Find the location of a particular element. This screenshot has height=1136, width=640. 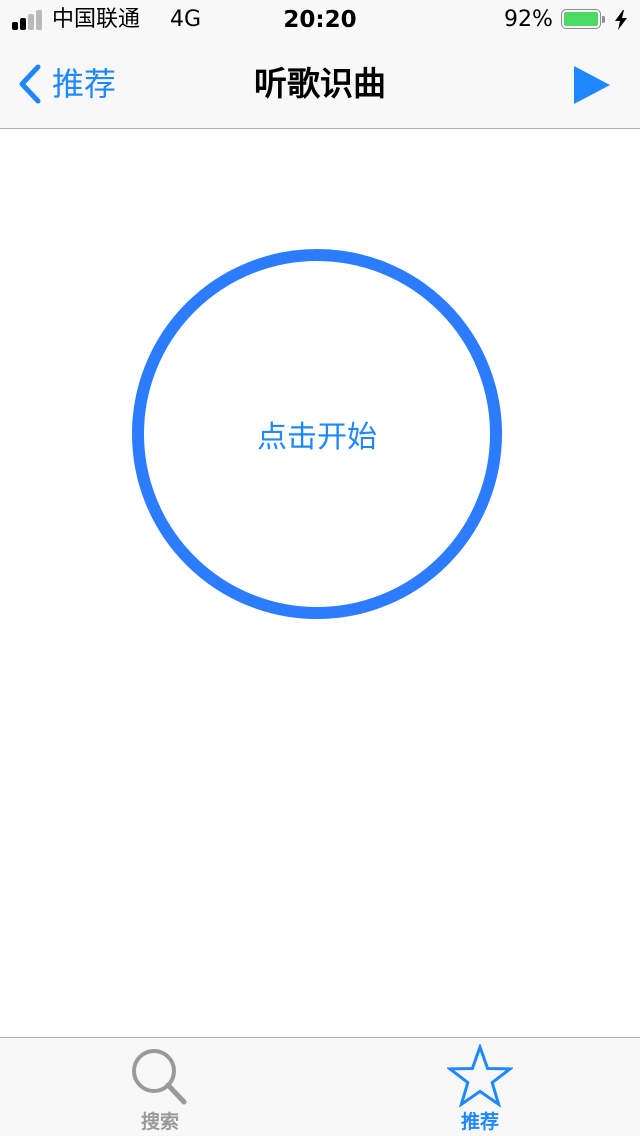

start-button-label: 点击开始 is located at coordinates (317, 437).